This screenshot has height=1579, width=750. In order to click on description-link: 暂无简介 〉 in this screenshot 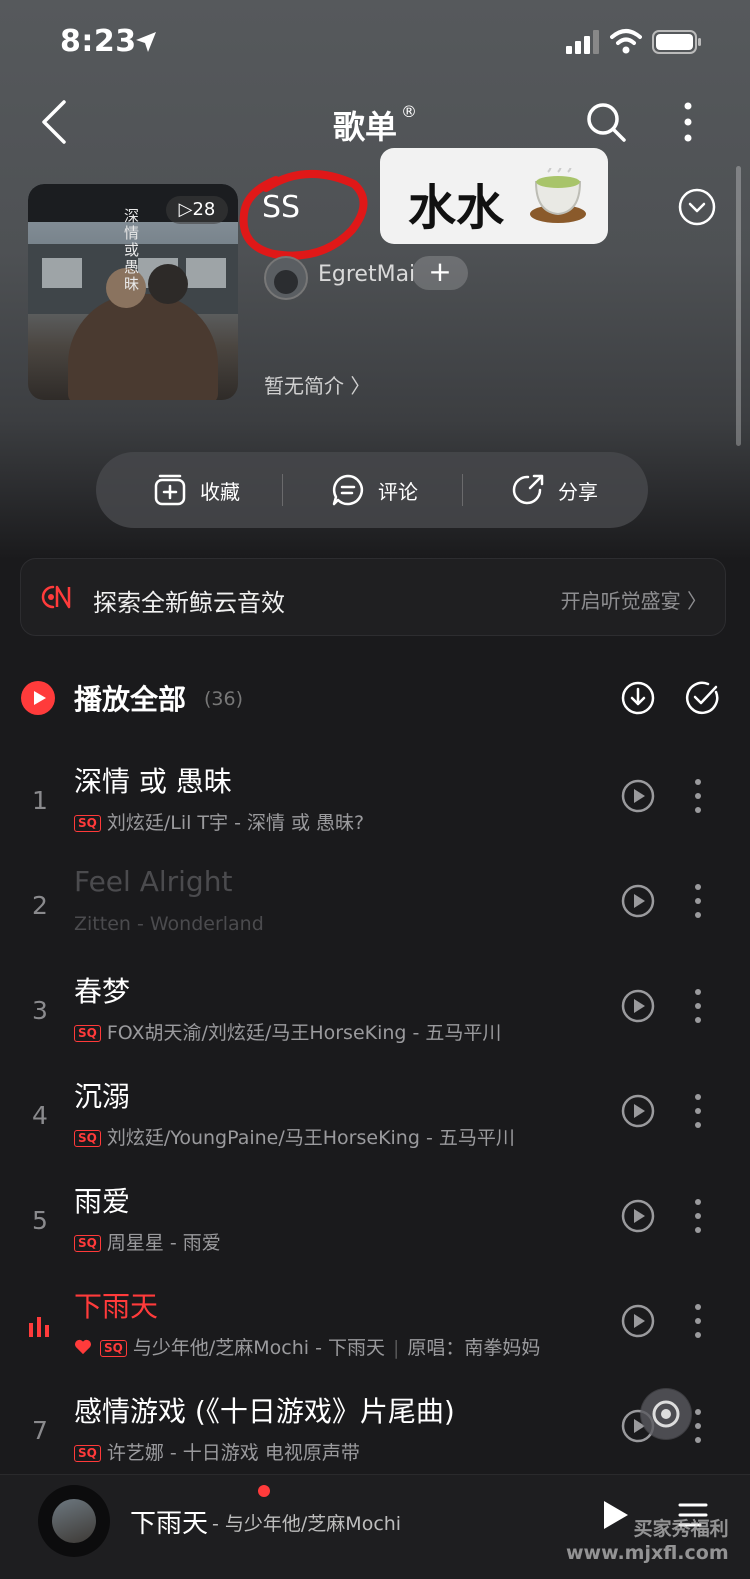, I will do `click(317, 384)`.